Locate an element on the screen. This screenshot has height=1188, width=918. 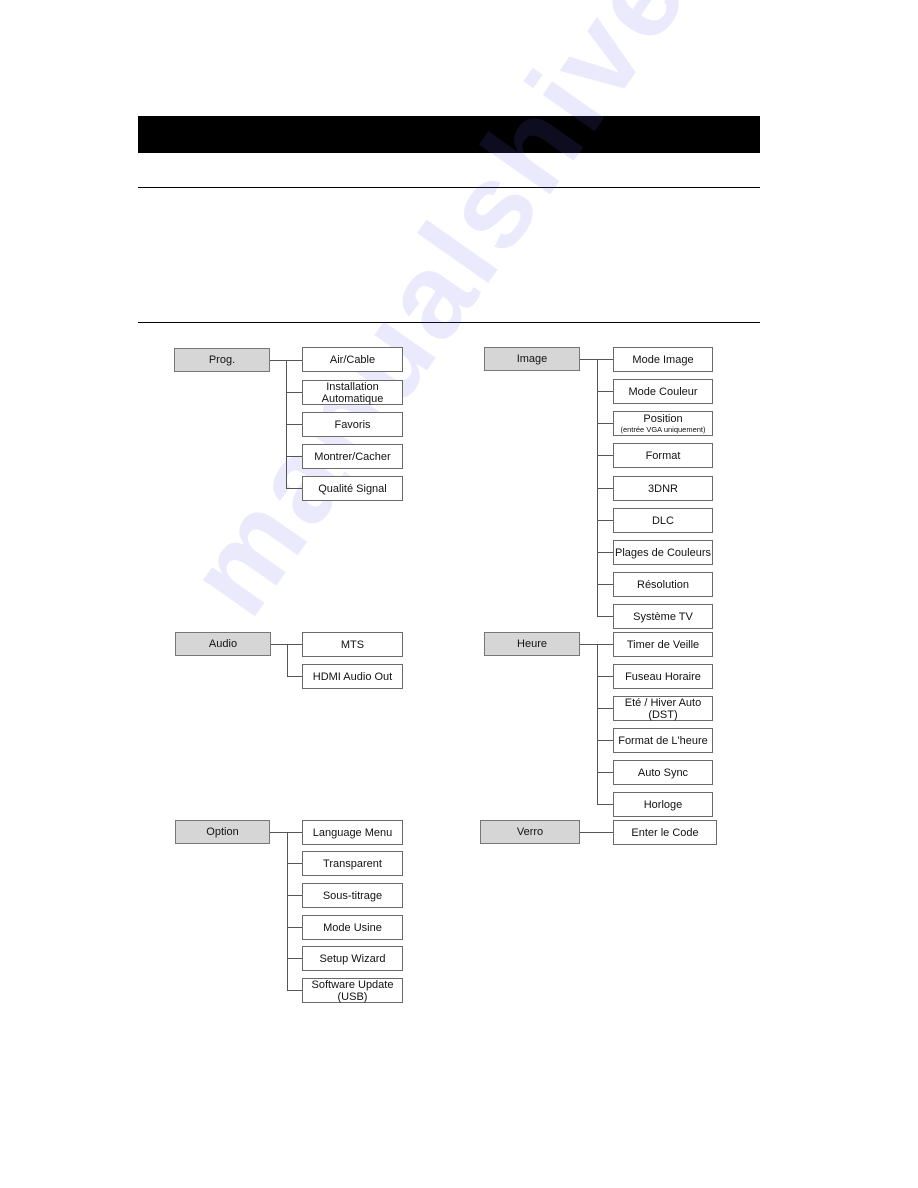
menu-item-label: DLC is located at coordinates (662, 520).